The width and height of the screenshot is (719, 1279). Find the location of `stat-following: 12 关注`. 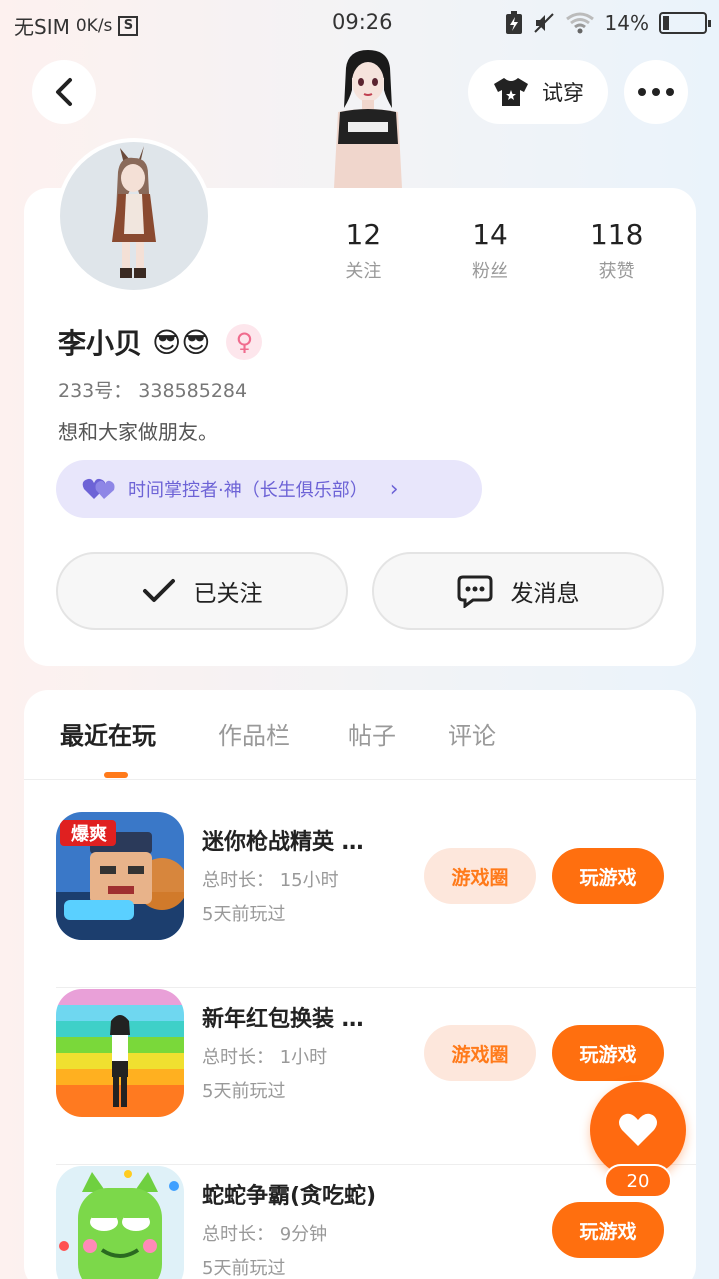

stat-following: 12 关注 is located at coordinates (363, 250).